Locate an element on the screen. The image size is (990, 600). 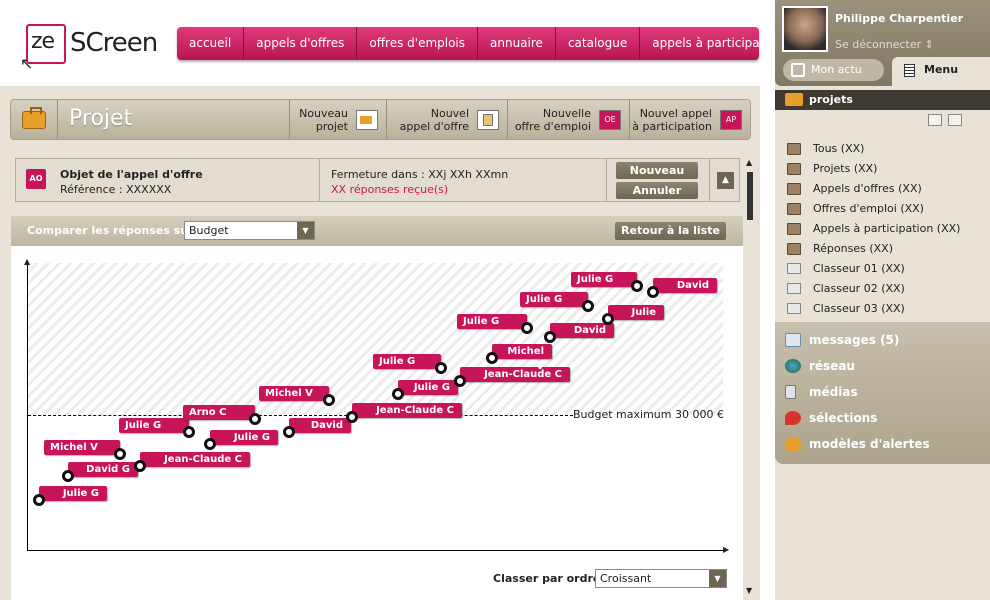
copy-folder-icon is located at coordinates (955, 120).